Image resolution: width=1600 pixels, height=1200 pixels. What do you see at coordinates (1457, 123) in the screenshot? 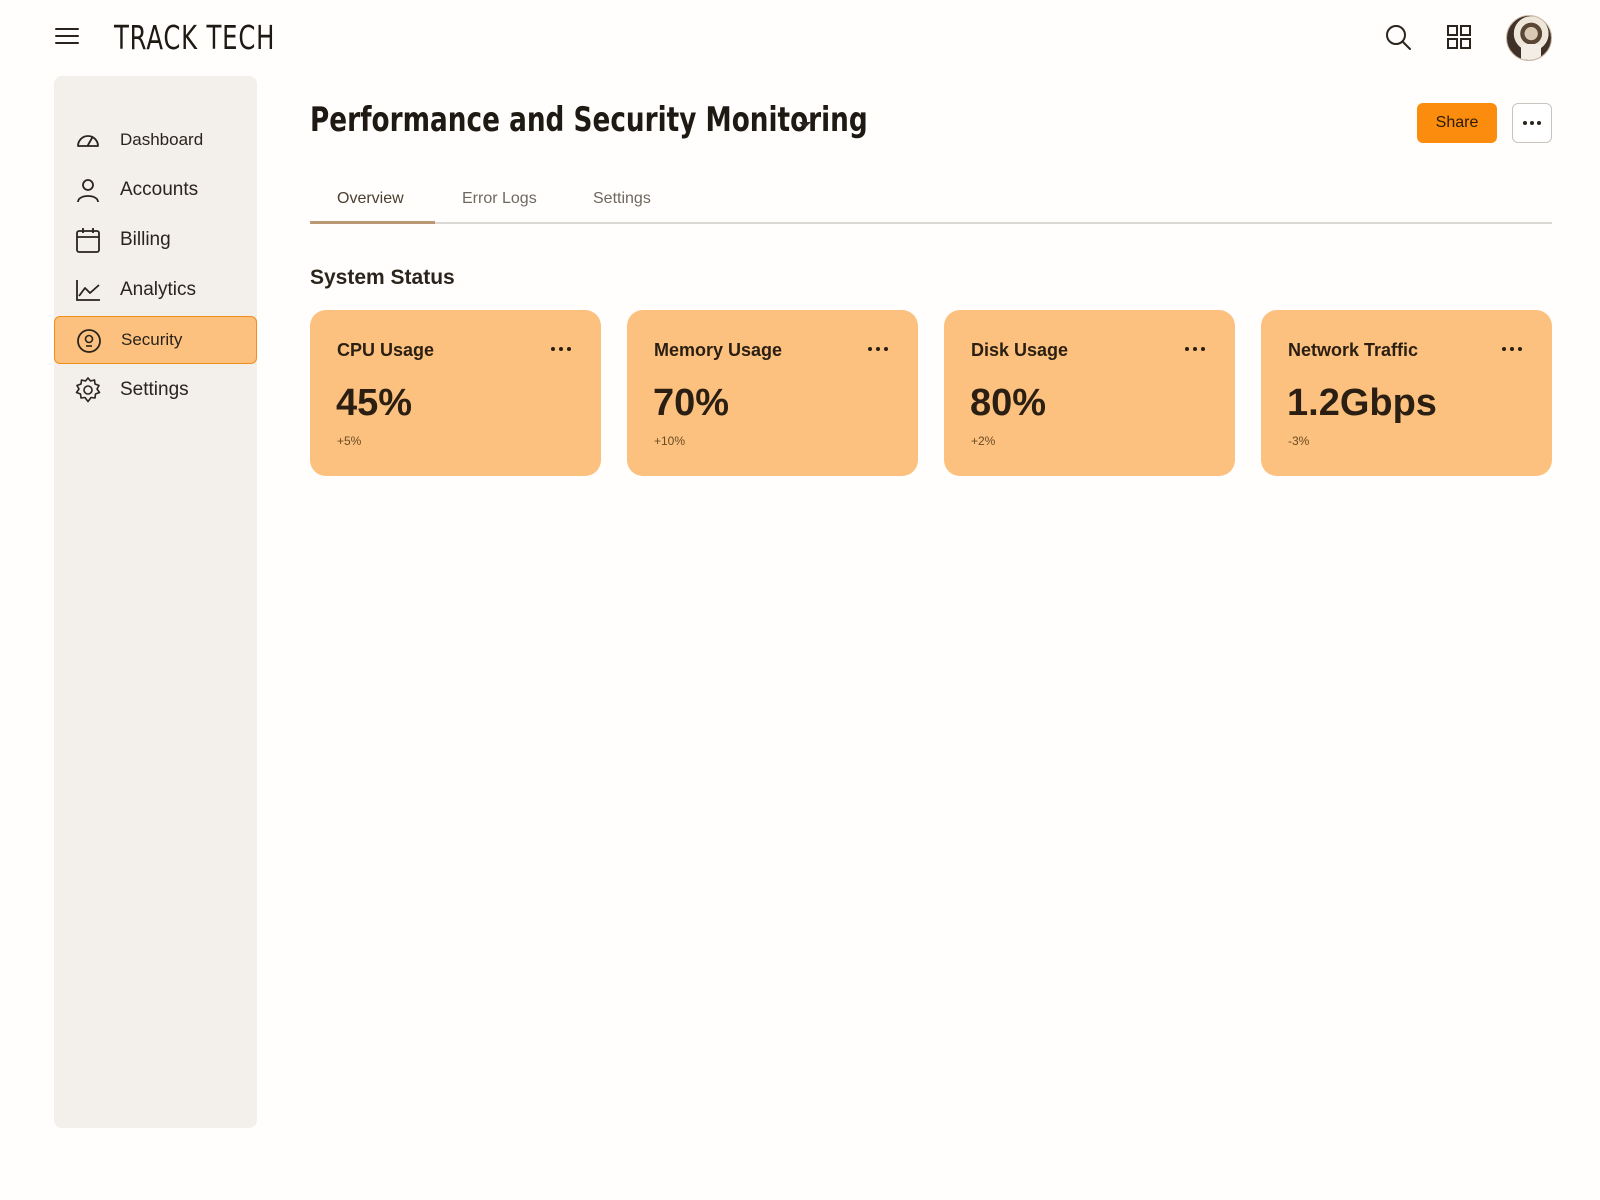
I see `share-button: Share` at bounding box center [1457, 123].